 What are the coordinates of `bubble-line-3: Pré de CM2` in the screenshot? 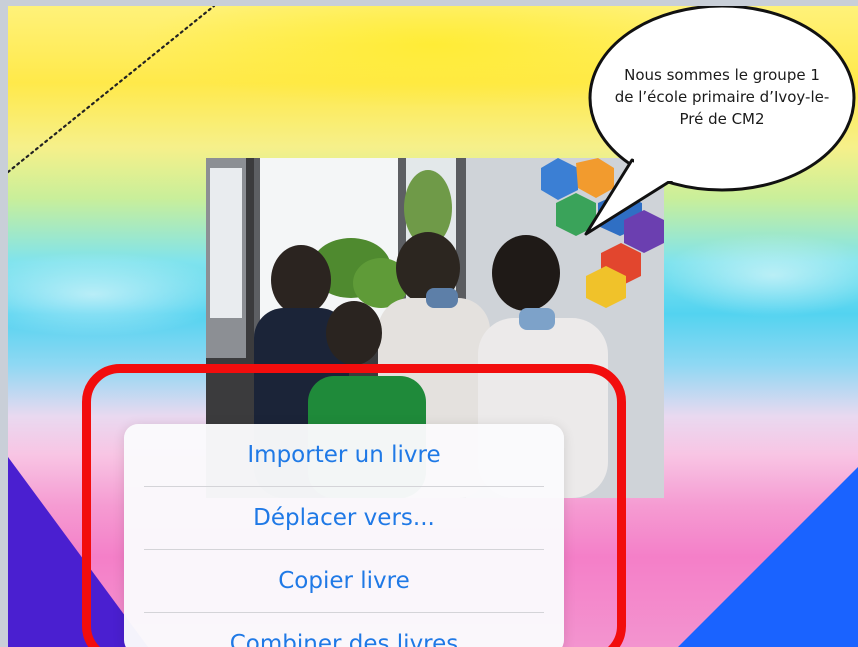 It's located at (722, 119).